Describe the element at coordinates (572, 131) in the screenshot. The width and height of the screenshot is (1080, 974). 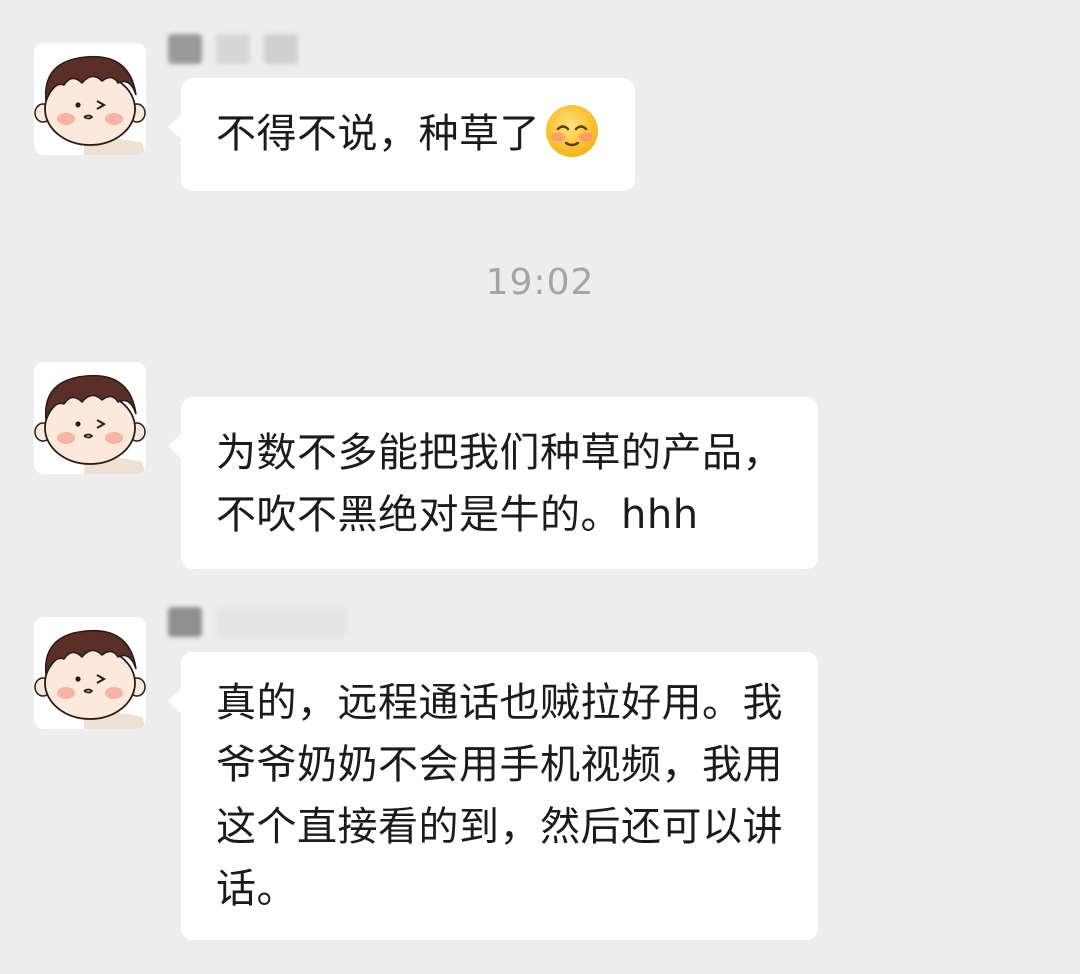
I see `pleading-smiling-face-emoji-icon` at that location.